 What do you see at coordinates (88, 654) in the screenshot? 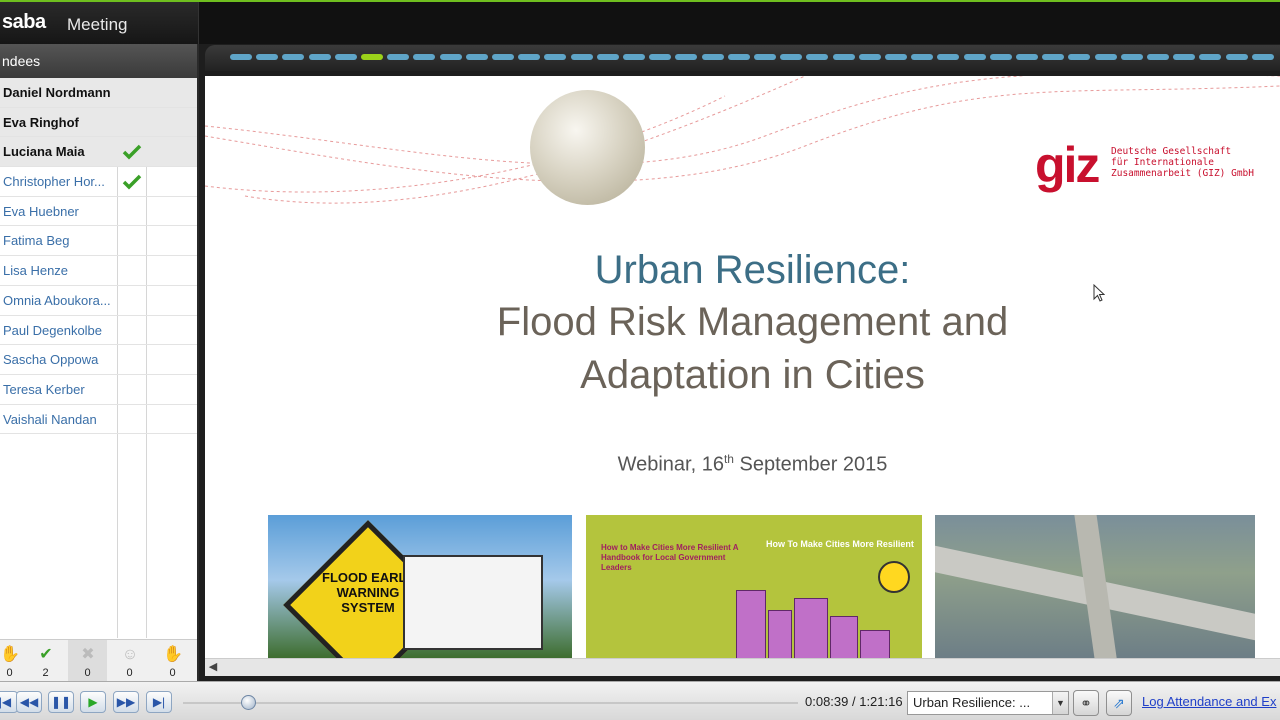
I see `cross-icon: ✖` at bounding box center [88, 654].